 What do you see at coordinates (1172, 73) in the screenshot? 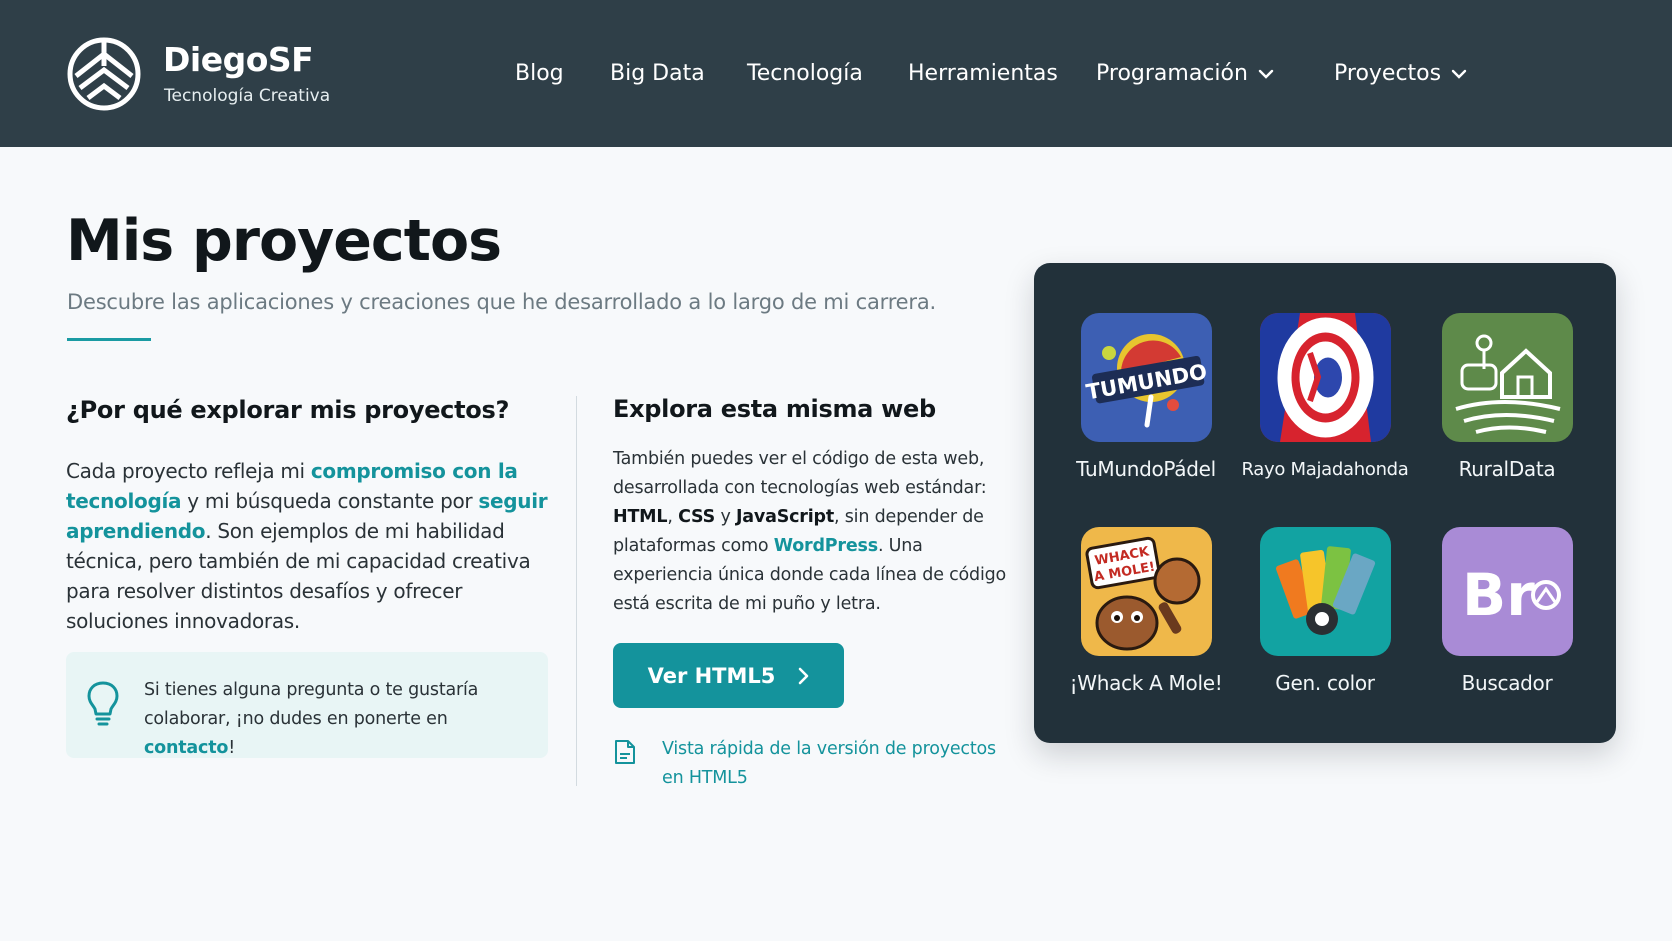
I see `nav-item-label: Programación` at bounding box center [1172, 73].